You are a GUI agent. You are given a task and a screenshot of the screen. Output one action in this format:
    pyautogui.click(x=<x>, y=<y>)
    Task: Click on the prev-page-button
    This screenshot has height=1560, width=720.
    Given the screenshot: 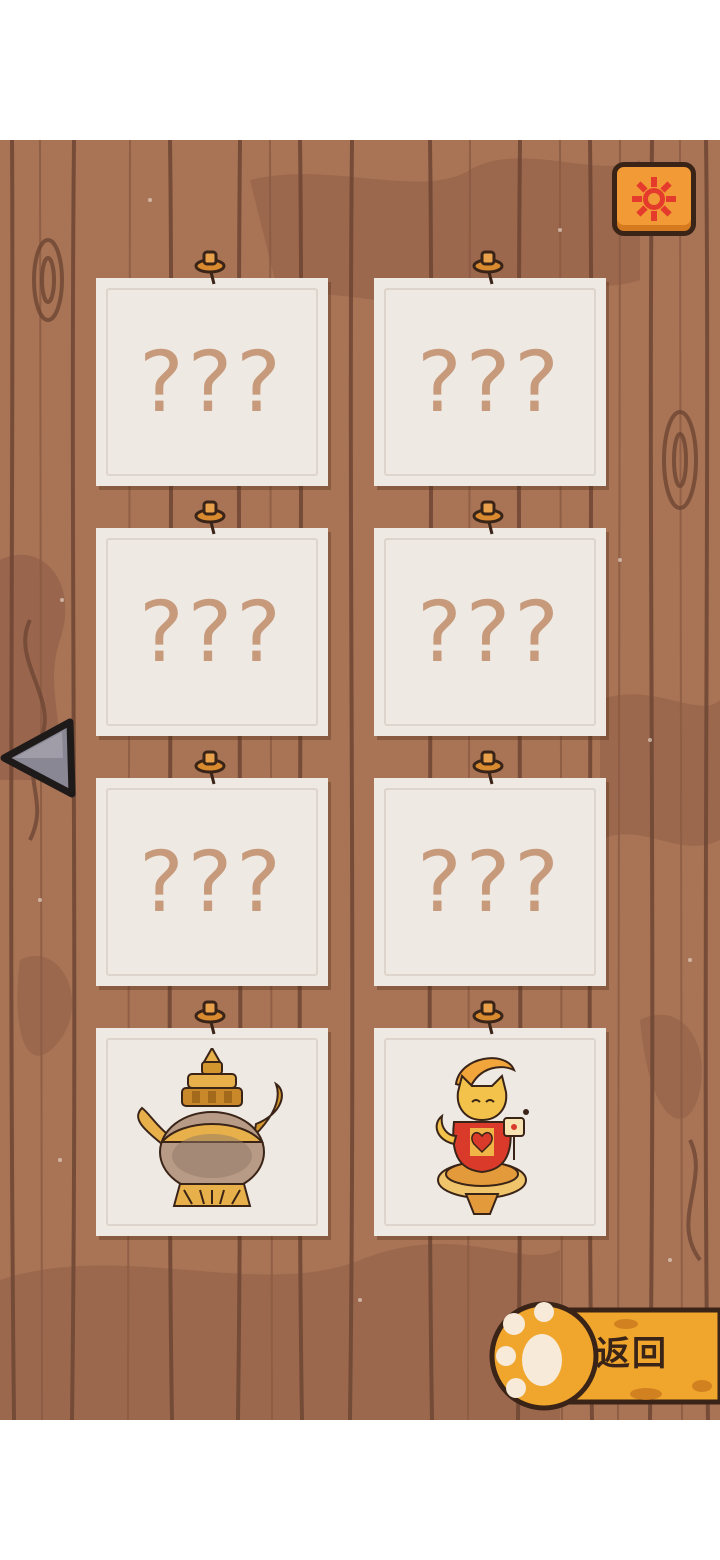 What is the action you would take?
    pyautogui.click(x=40, y=760)
    